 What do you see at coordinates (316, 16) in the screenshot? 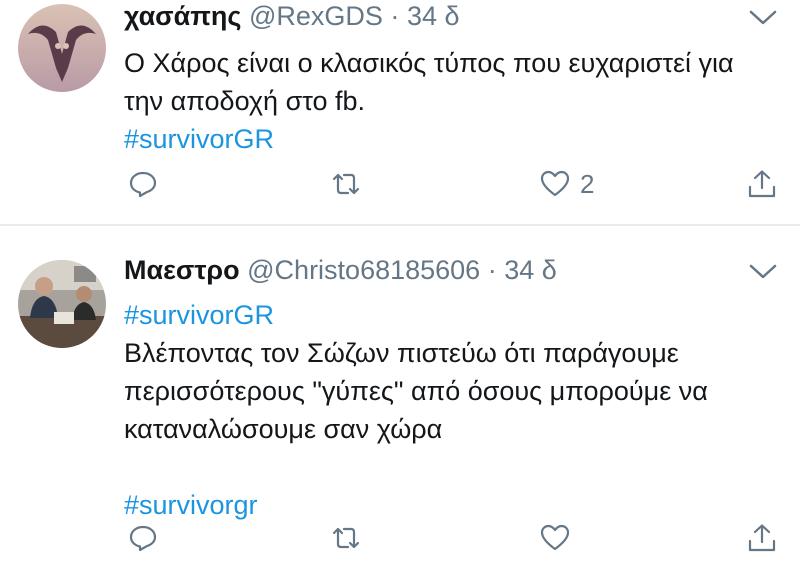
I see `author-handle: @RexGDS` at bounding box center [316, 16].